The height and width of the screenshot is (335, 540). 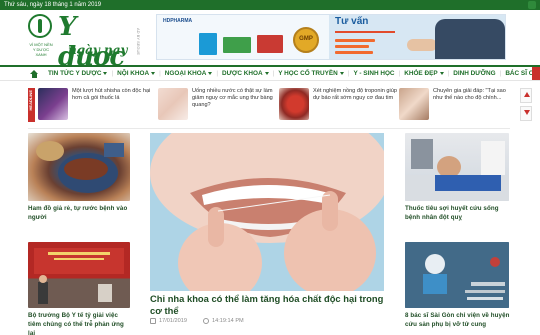 What do you see at coordinates (34, 74) in the screenshot?
I see `home-icon` at bounding box center [34, 74].